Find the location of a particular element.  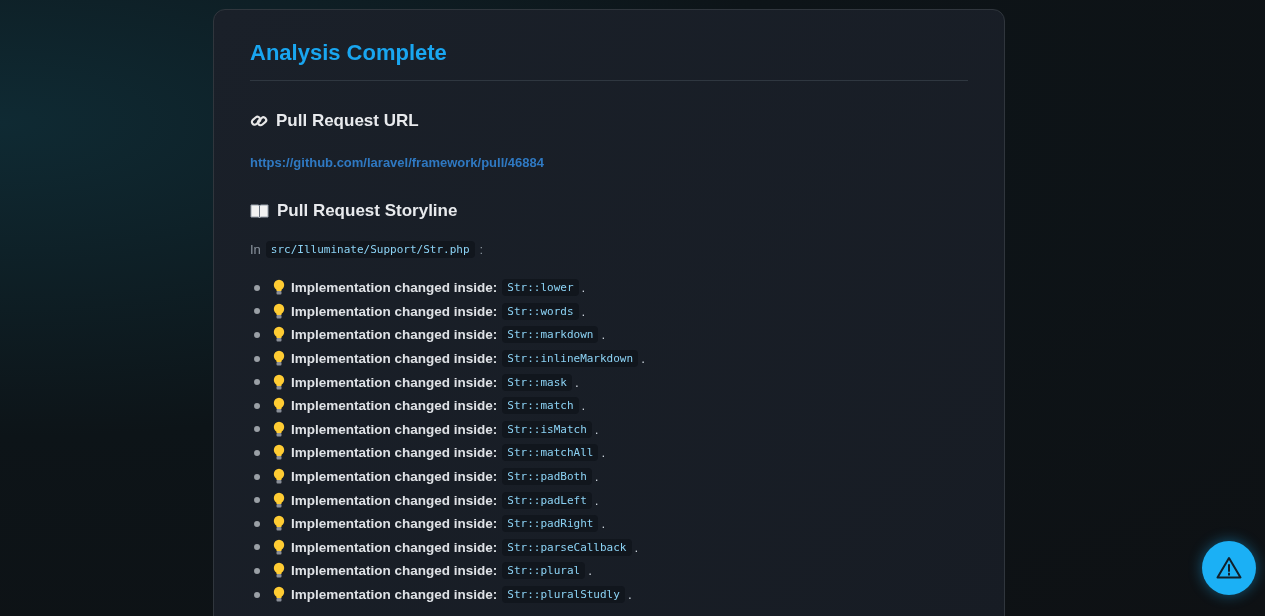

file-path: src/Illuminate/Support/Str.php is located at coordinates (370, 249).